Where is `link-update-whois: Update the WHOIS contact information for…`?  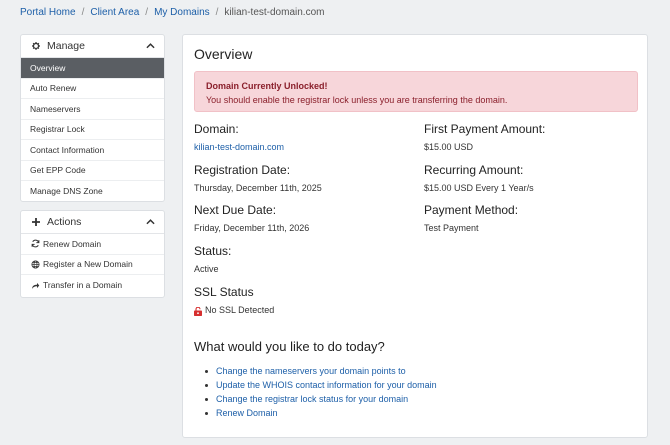 link-update-whois: Update the WHOIS contact information for… is located at coordinates (326, 385).